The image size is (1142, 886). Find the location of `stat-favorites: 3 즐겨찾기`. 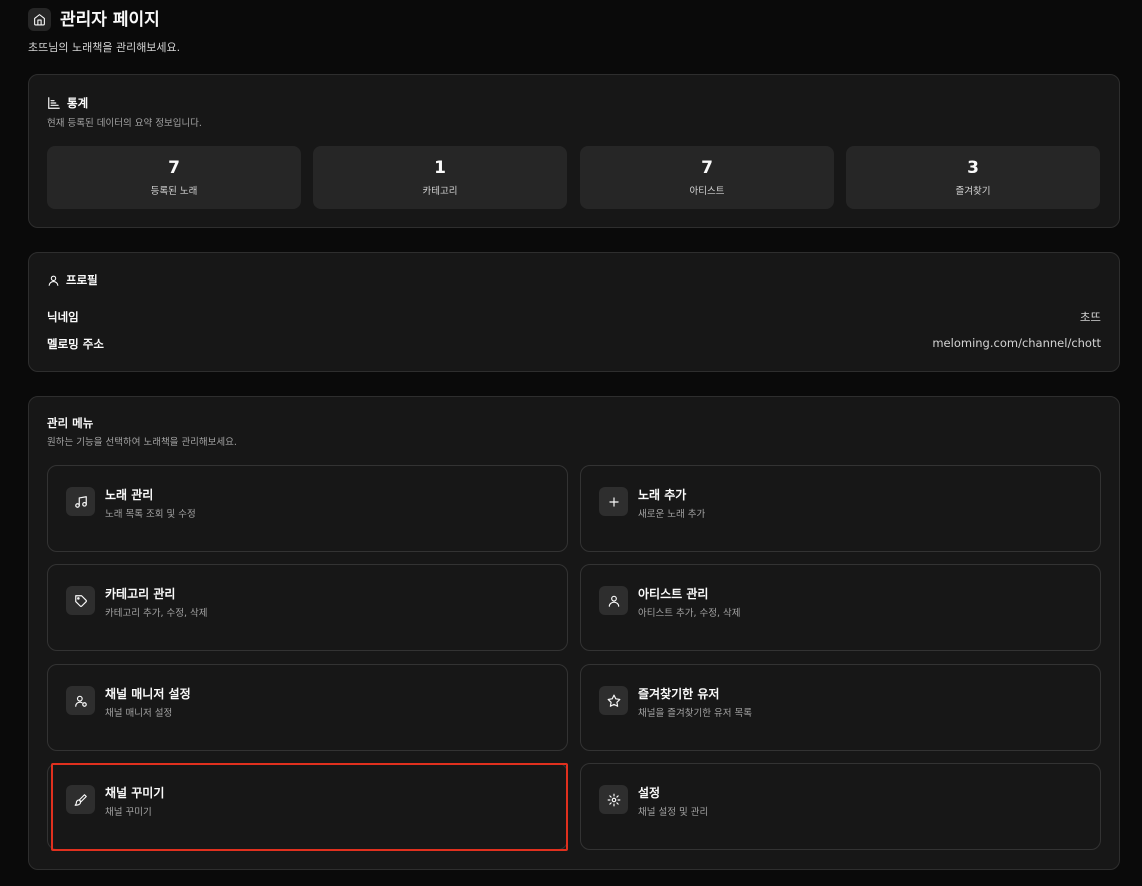

stat-favorites: 3 즐겨찾기 is located at coordinates (973, 177).